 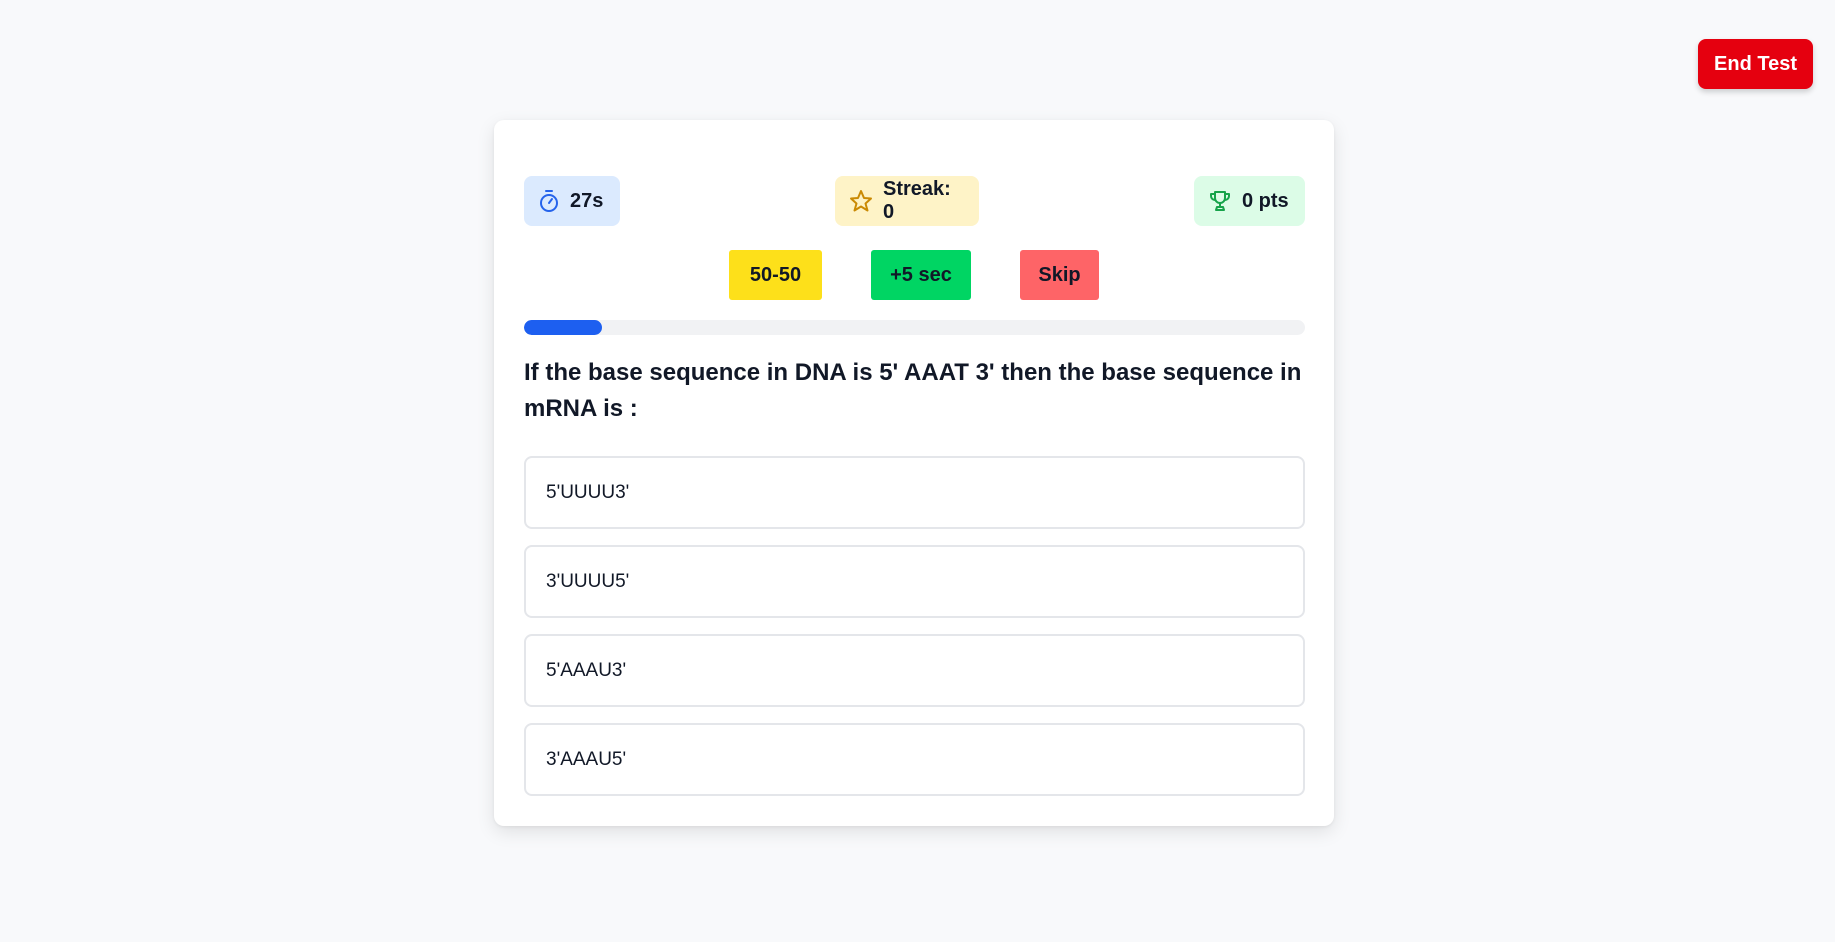 I want to click on trophy-icon, so click(x=1220, y=201).